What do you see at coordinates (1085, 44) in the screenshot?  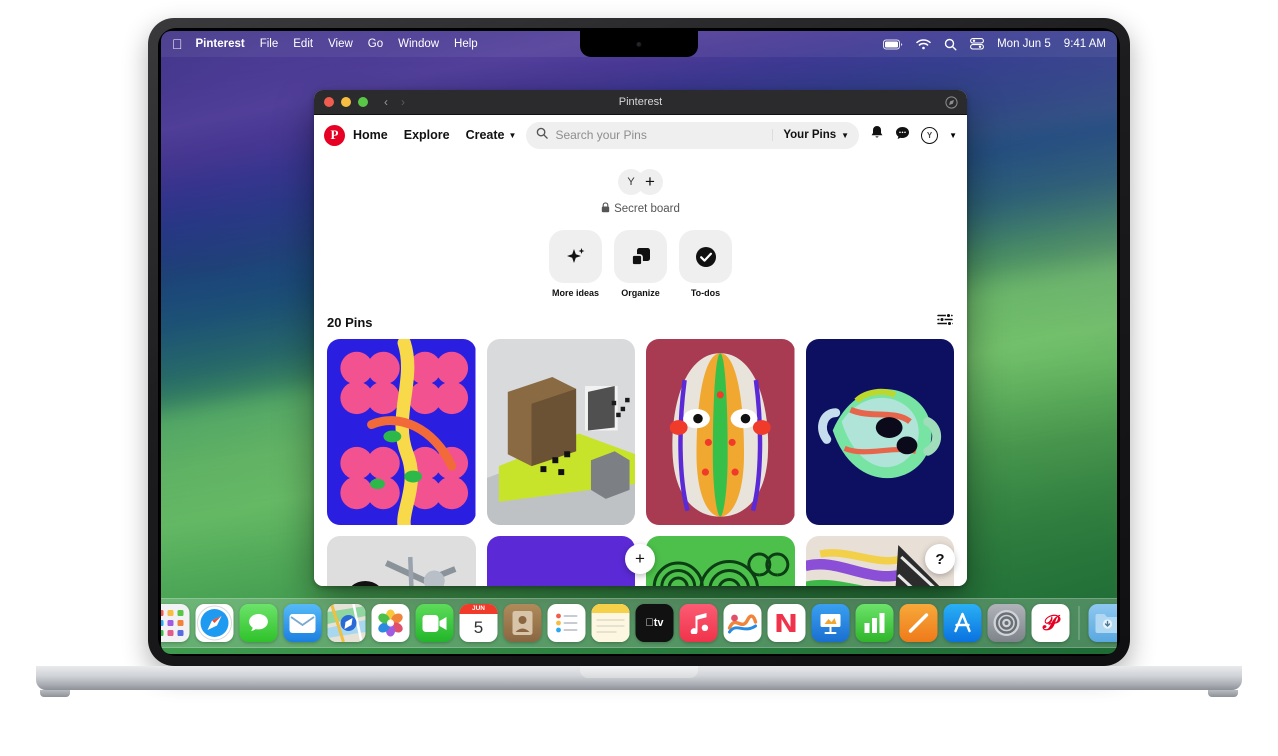 I see `menubar-time: 9:41 AM` at bounding box center [1085, 44].